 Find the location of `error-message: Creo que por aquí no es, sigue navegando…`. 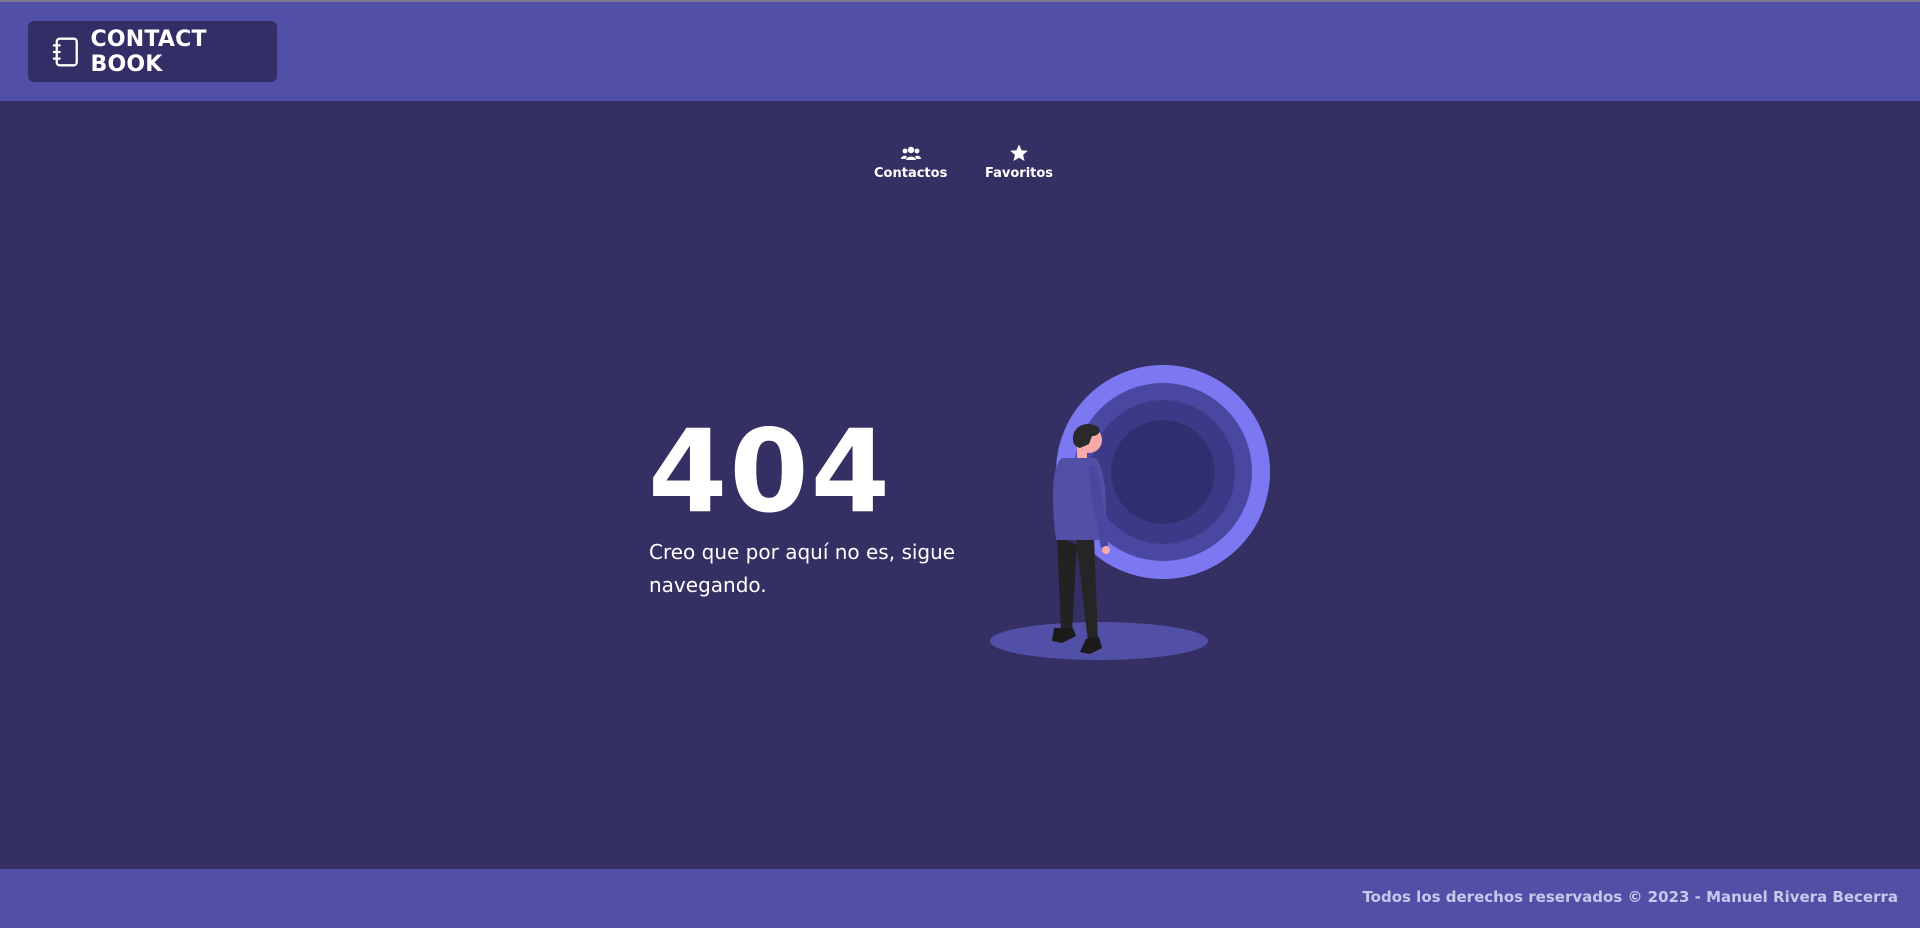

error-message: Creo que por aquí no es, sigue navegando… is located at coordinates (802, 568).